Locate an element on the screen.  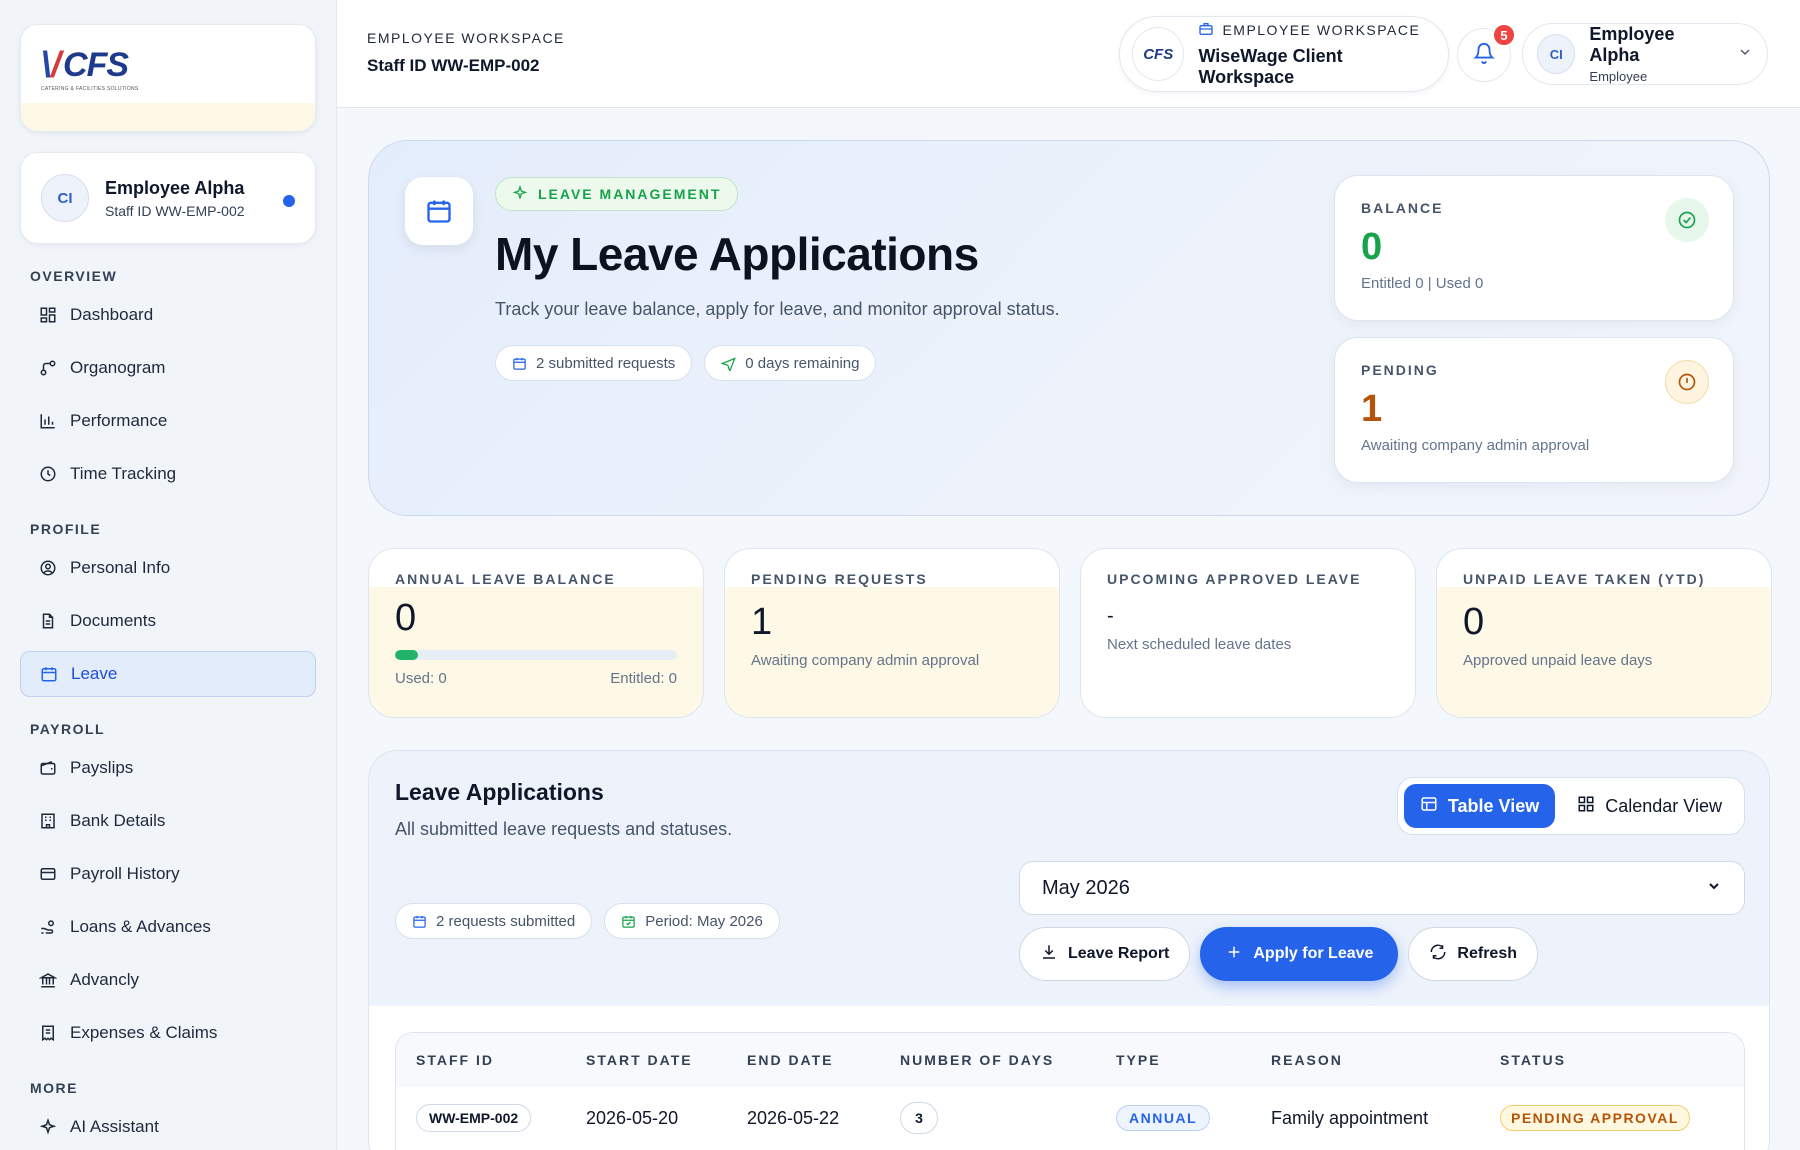
leave-usage-progress is located at coordinates (536, 655).